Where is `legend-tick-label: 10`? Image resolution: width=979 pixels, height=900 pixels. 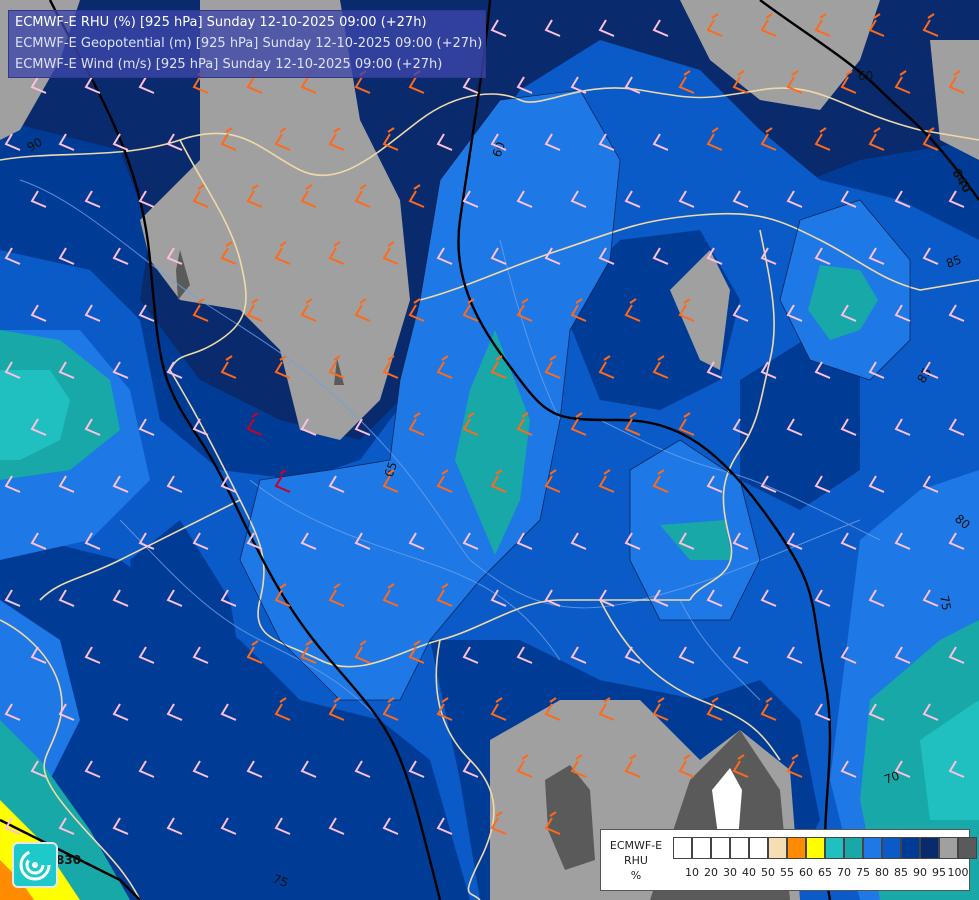 legend-tick-label: 10 is located at coordinates (692, 872).